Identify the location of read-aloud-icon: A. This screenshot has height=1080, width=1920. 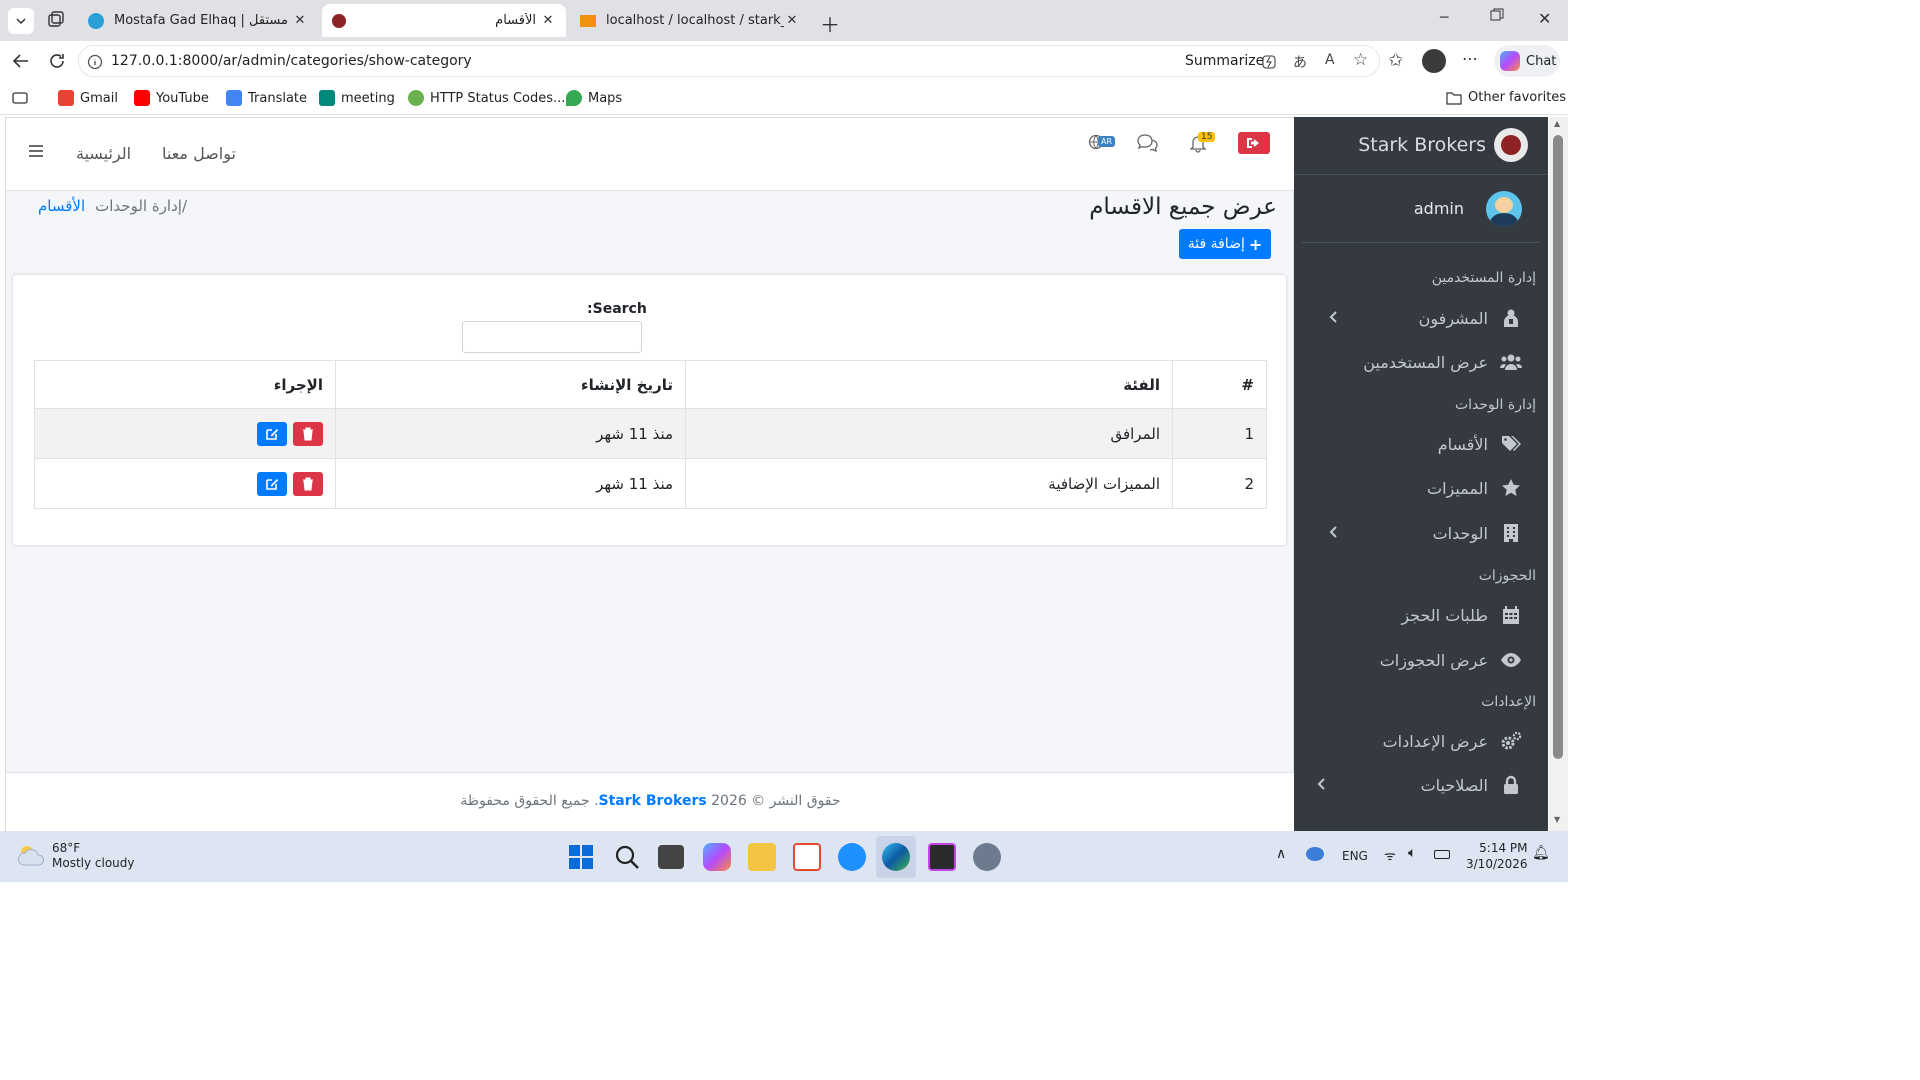
(1330, 60).